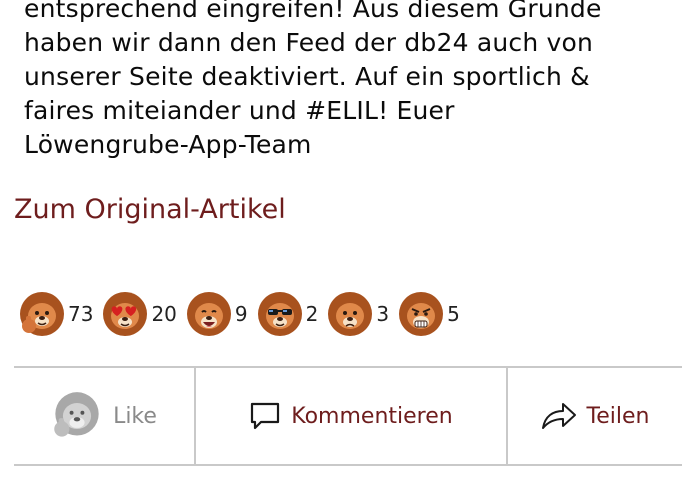  Describe the element at coordinates (383, 314) in the screenshot. I see `reaction-count: 3` at that location.